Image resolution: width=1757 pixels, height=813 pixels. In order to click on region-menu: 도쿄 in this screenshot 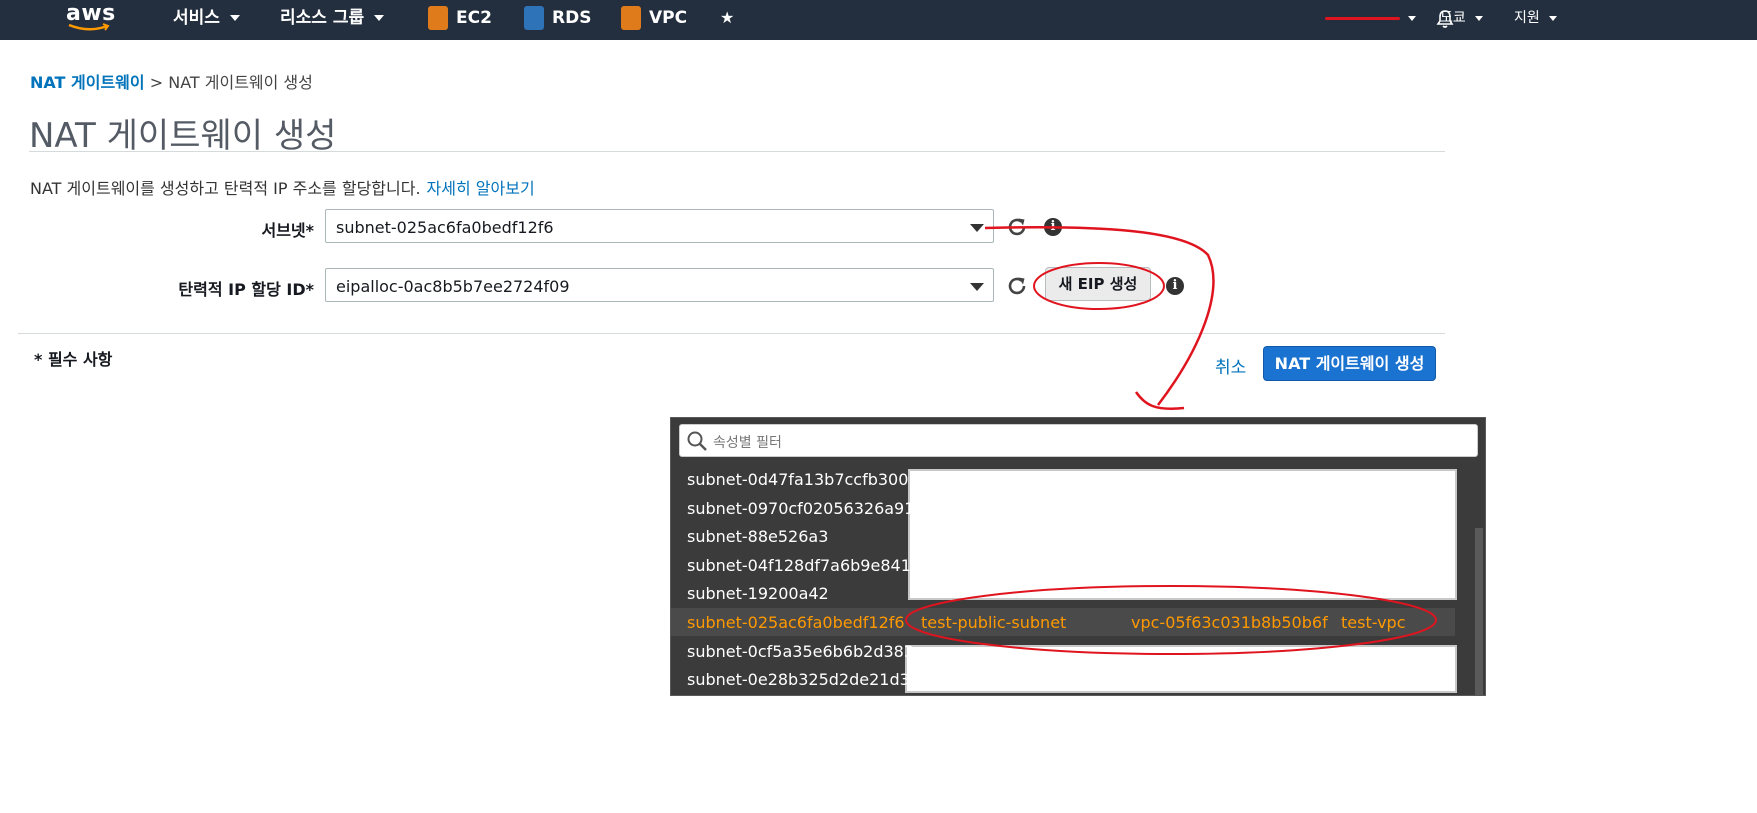, I will do `click(1461, 20)`.